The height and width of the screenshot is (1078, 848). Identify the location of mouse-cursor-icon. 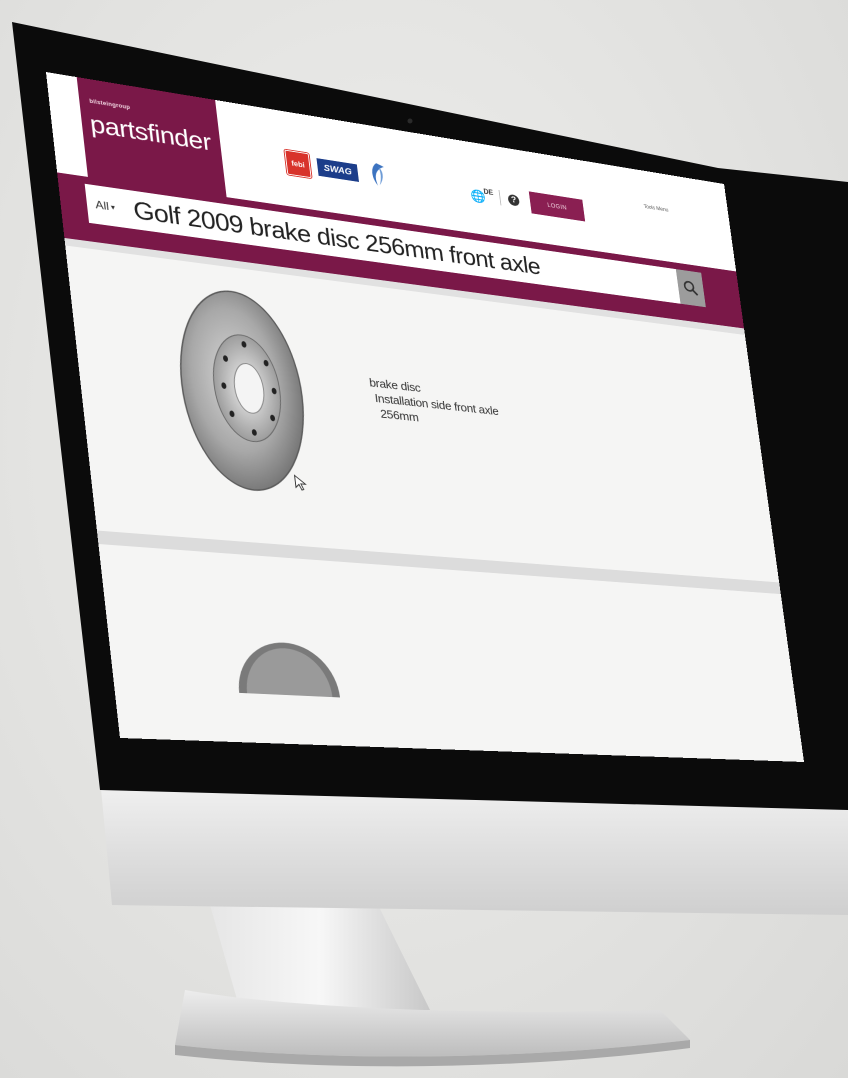
(300, 483).